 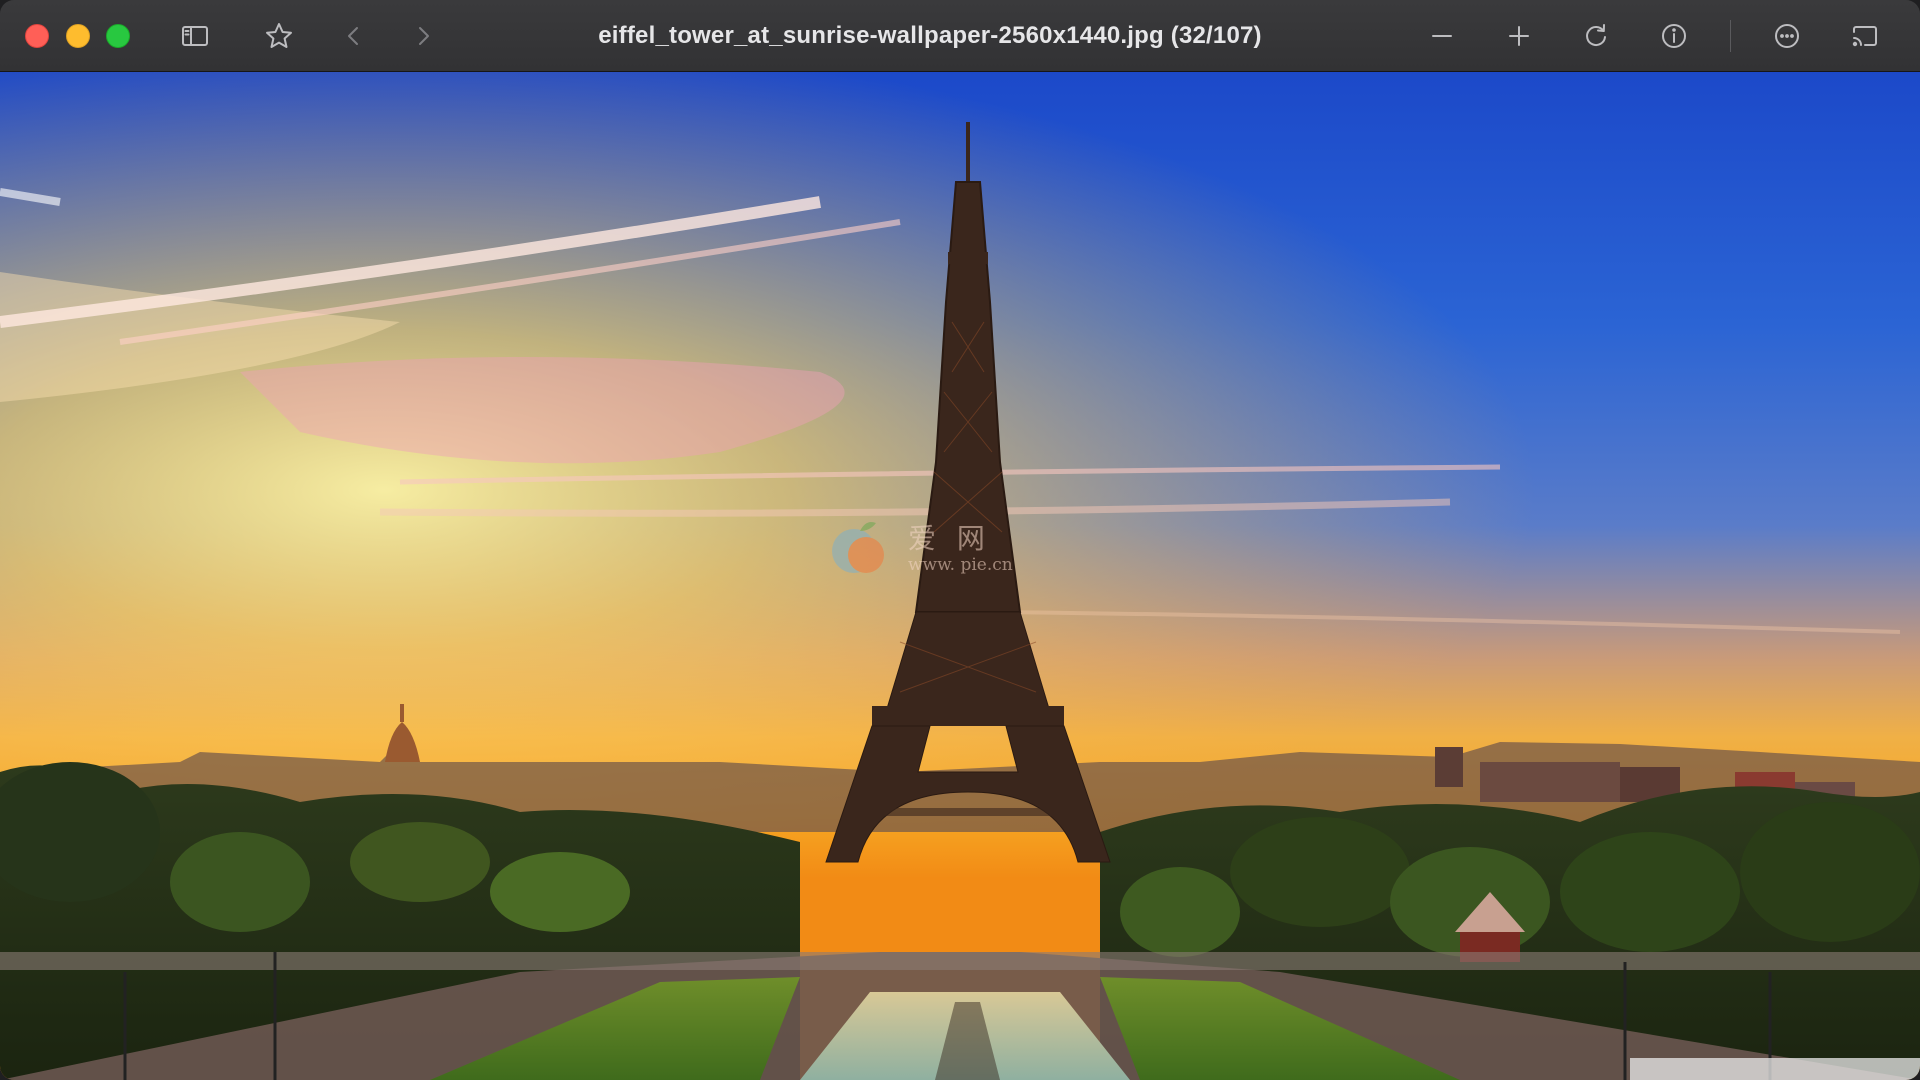 I want to click on previous-button, so click(x=354, y=36).